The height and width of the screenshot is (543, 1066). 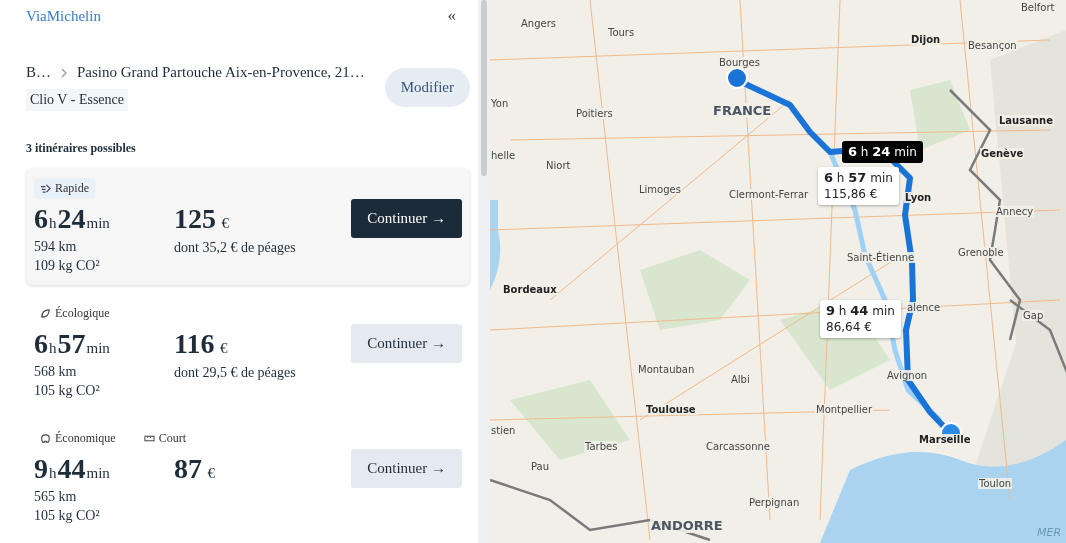 What do you see at coordinates (248, 476) in the screenshot?
I see `route-card: Économique Court 9h44min 565 km 105 kg CO² 87 € Continuer →` at bounding box center [248, 476].